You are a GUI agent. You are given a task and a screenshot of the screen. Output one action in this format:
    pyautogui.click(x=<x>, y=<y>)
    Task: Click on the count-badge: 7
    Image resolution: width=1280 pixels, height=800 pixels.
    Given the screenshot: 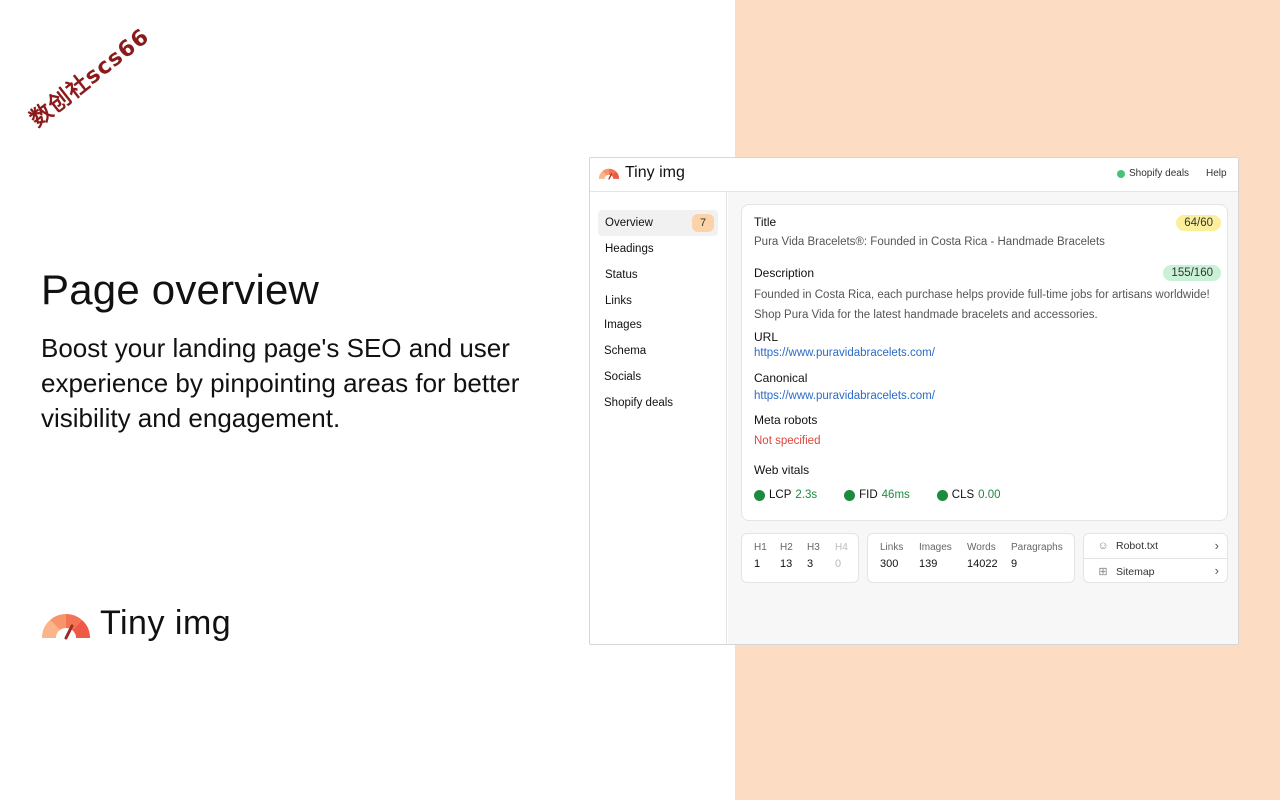 What is the action you would take?
    pyautogui.click(x=703, y=223)
    